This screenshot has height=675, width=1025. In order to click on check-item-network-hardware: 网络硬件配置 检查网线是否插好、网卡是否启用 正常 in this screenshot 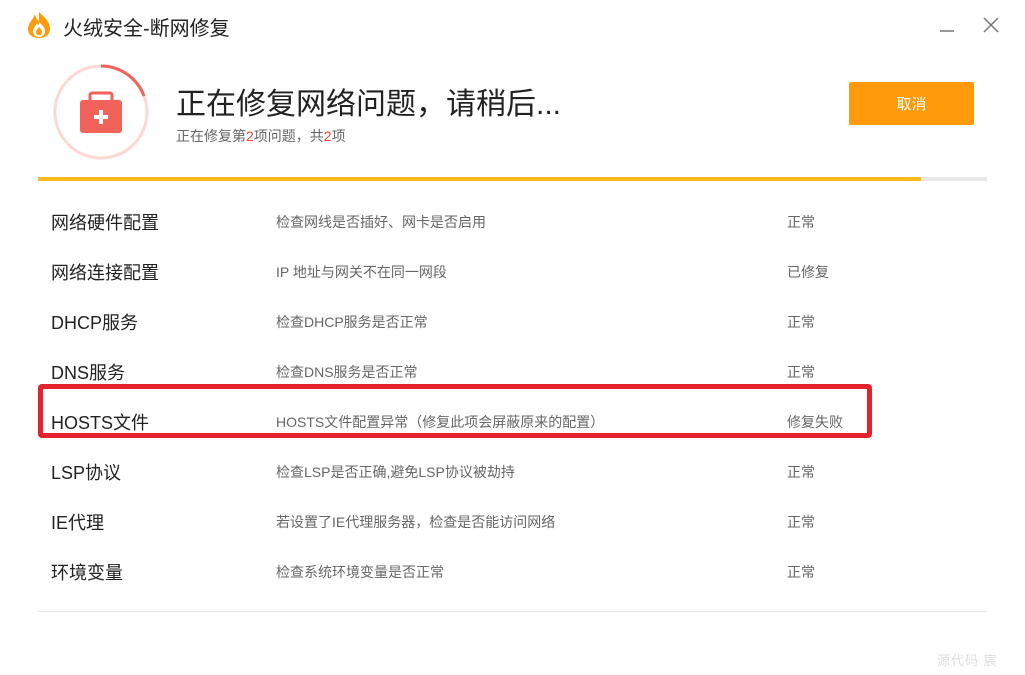, I will do `click(512, 220)`.